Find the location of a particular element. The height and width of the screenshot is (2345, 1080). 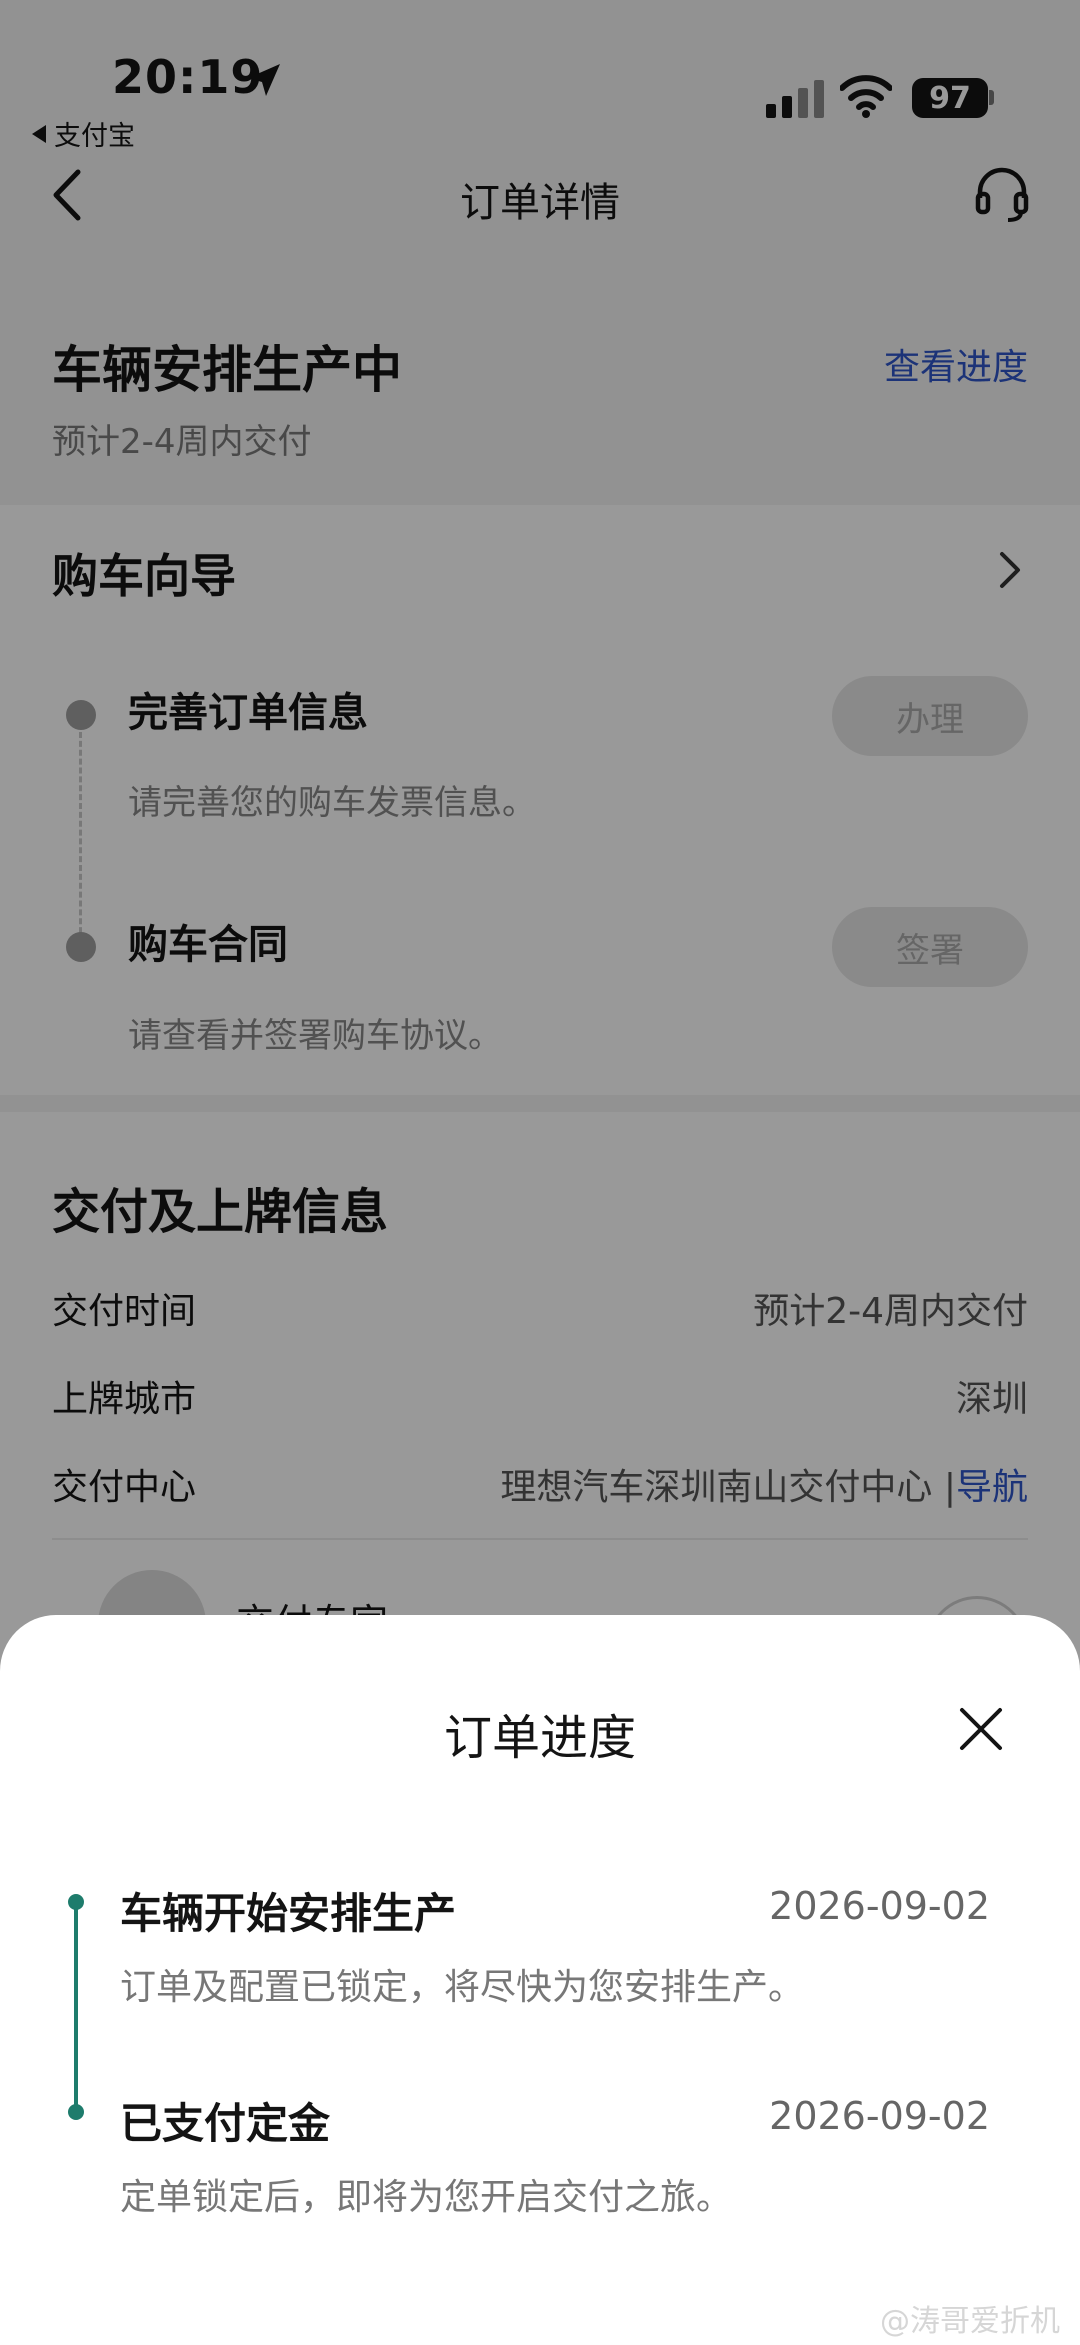

event-desc: 订单及配置已锁定，将尽快为您安排生产。 is located at coordinates (462, 1987).